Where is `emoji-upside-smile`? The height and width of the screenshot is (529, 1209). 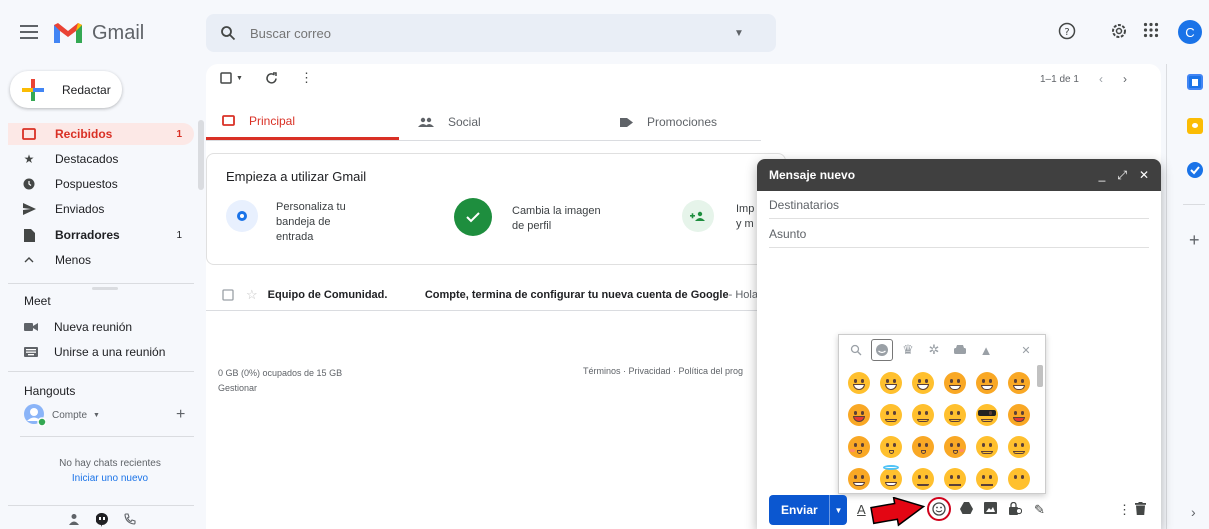 emoji-upside-smile is located at coordinates (987, 447).